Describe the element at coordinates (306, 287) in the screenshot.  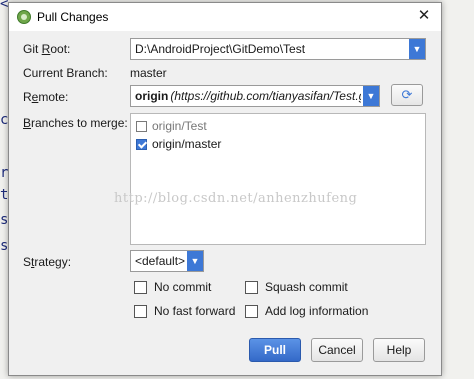
I see `squash-commit-label: Squash commit` at that location.